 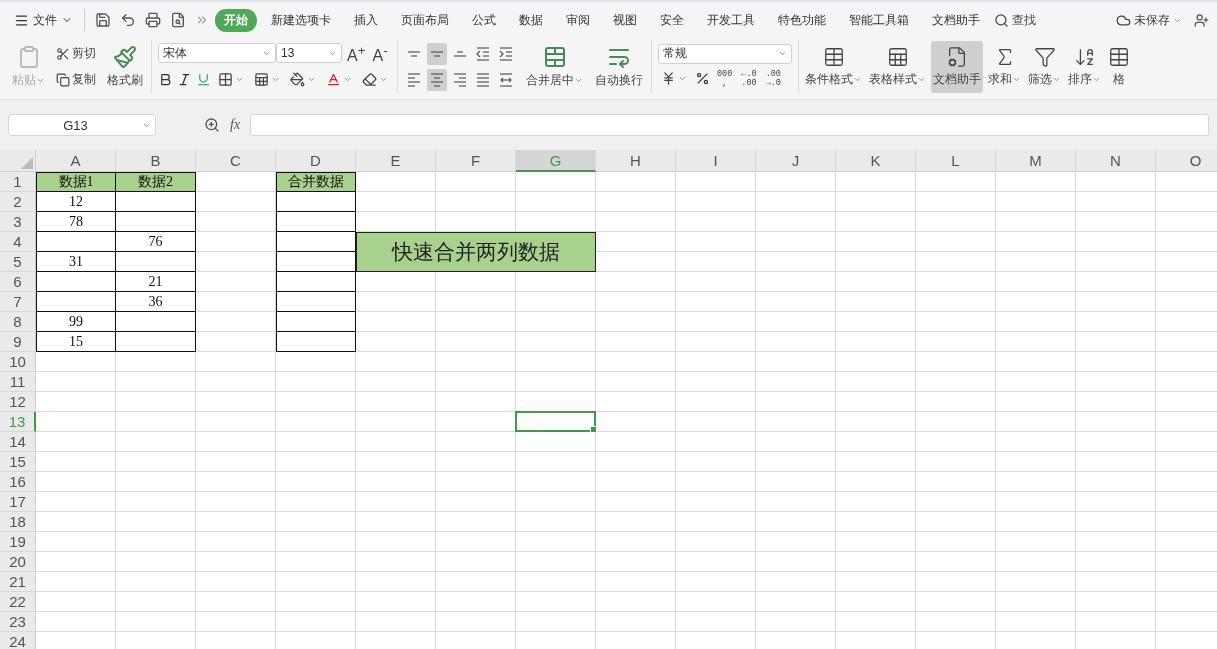 What do you see at coordinates (18, 582) in the screenshot?
I see `row-header: 21` at bounding box center [18, 582].